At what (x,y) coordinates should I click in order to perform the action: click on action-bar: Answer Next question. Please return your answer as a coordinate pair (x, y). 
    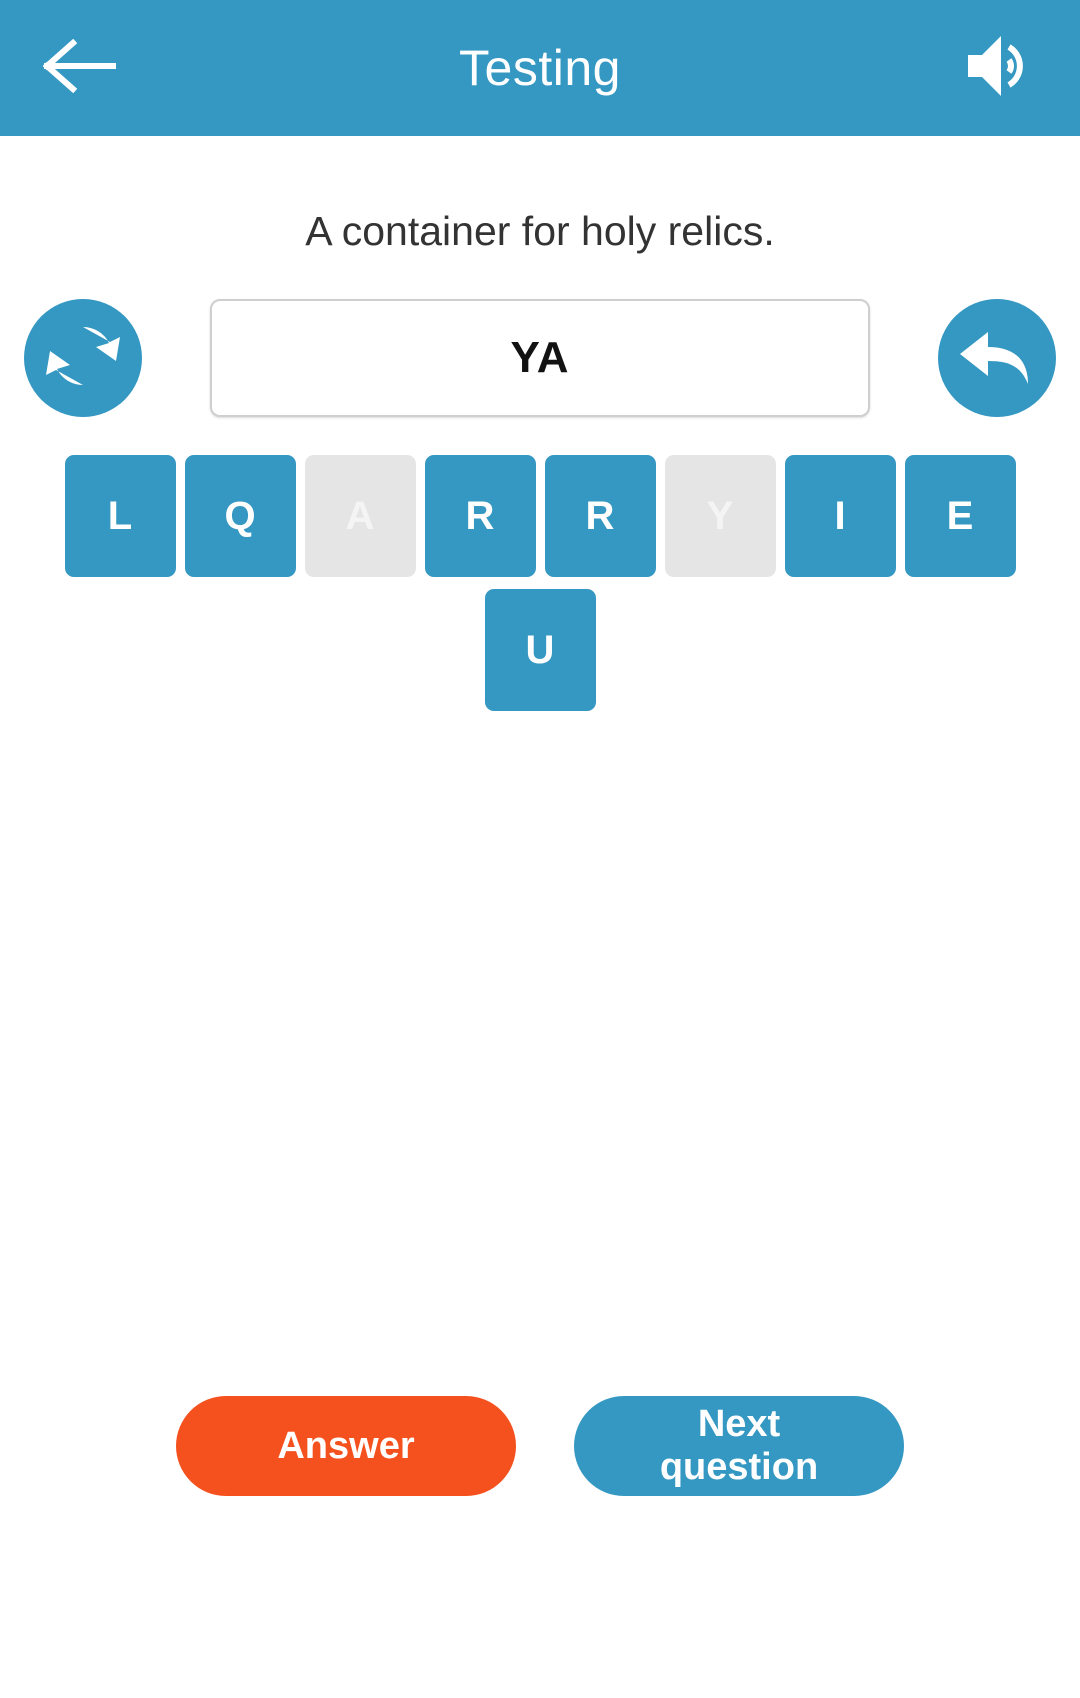
    Looking at the image, I should click on (540, 1446).